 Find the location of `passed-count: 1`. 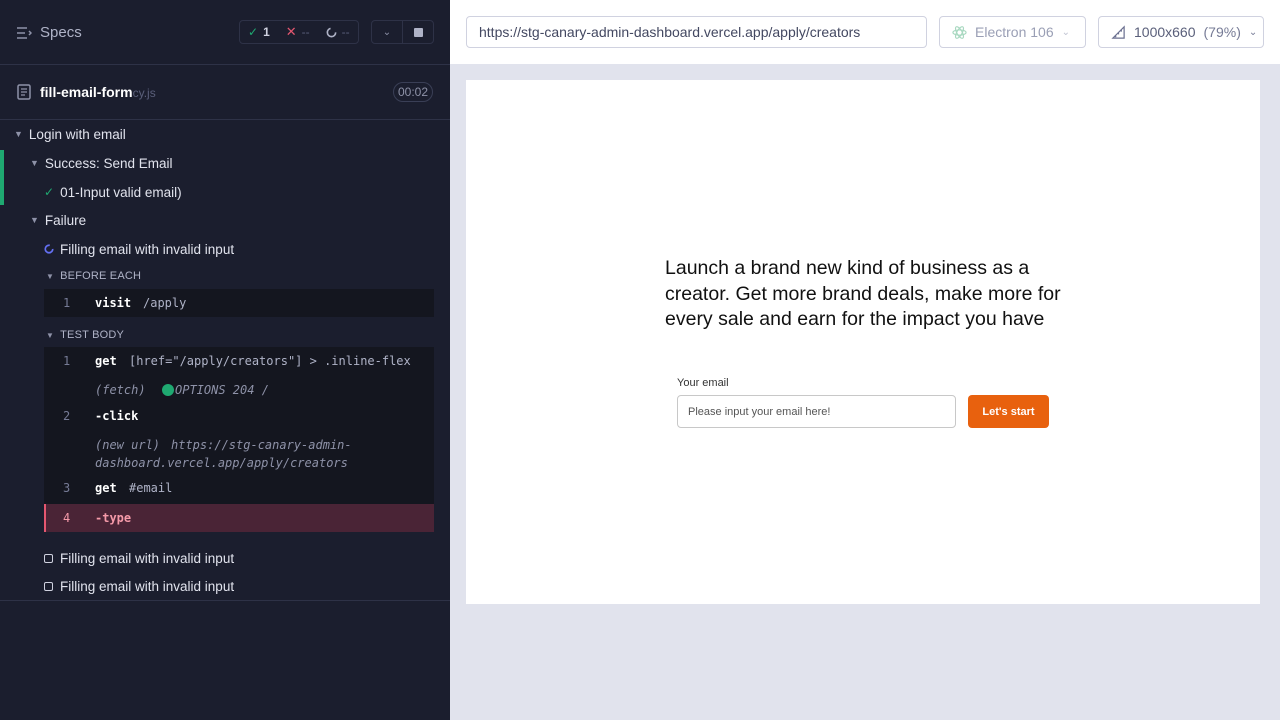

passed-count: 1 is located at coordinates (266, 32).